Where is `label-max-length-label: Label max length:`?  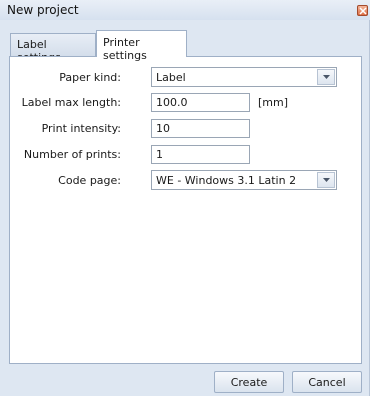
label-max-length-label: Label max length: is located at coordinates (71, 102).